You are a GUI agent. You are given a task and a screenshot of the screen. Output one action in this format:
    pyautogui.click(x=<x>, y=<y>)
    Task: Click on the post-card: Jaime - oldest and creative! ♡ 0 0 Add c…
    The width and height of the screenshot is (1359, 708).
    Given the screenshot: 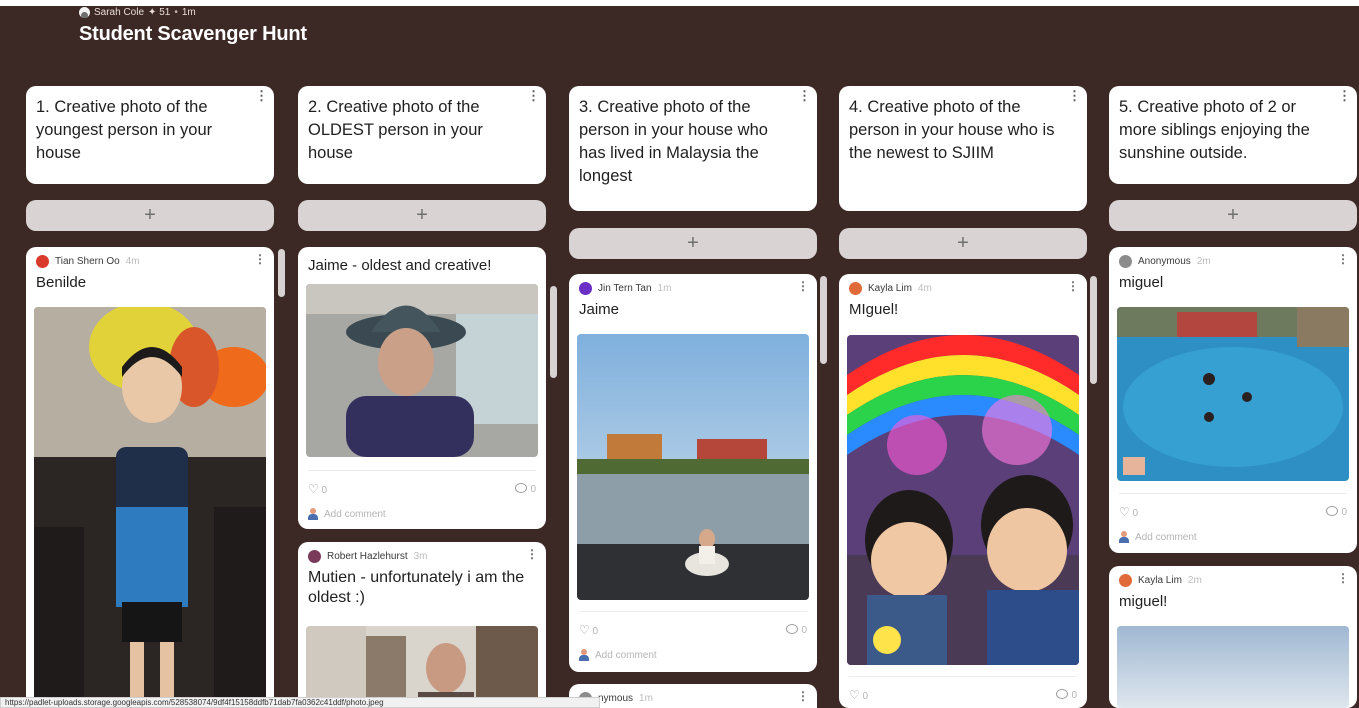 What is the action you would take?
    pyautogui.click(x=422, y=388)
    